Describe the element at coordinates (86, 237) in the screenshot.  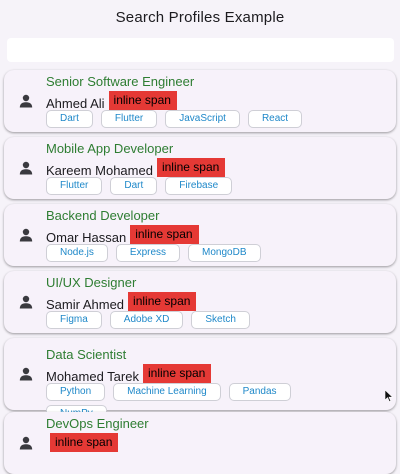
I see `profile-name: Omar Hassan` at that location.